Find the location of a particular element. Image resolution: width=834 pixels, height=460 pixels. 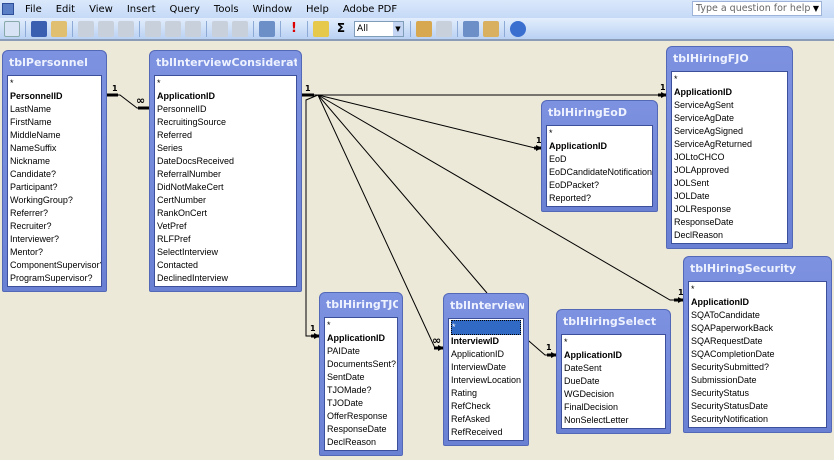

field-item: InterviewLocation is located at coordinates (486, 380).